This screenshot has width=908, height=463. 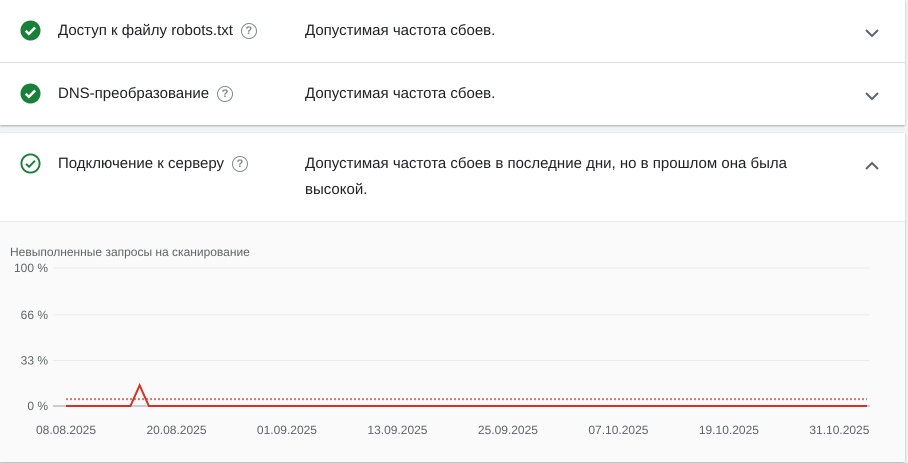 What do you see at coordinates (618, 430) in the screenshot?
I see `x-tick-label: 07.10.2025` at bounding box center [618, 430].